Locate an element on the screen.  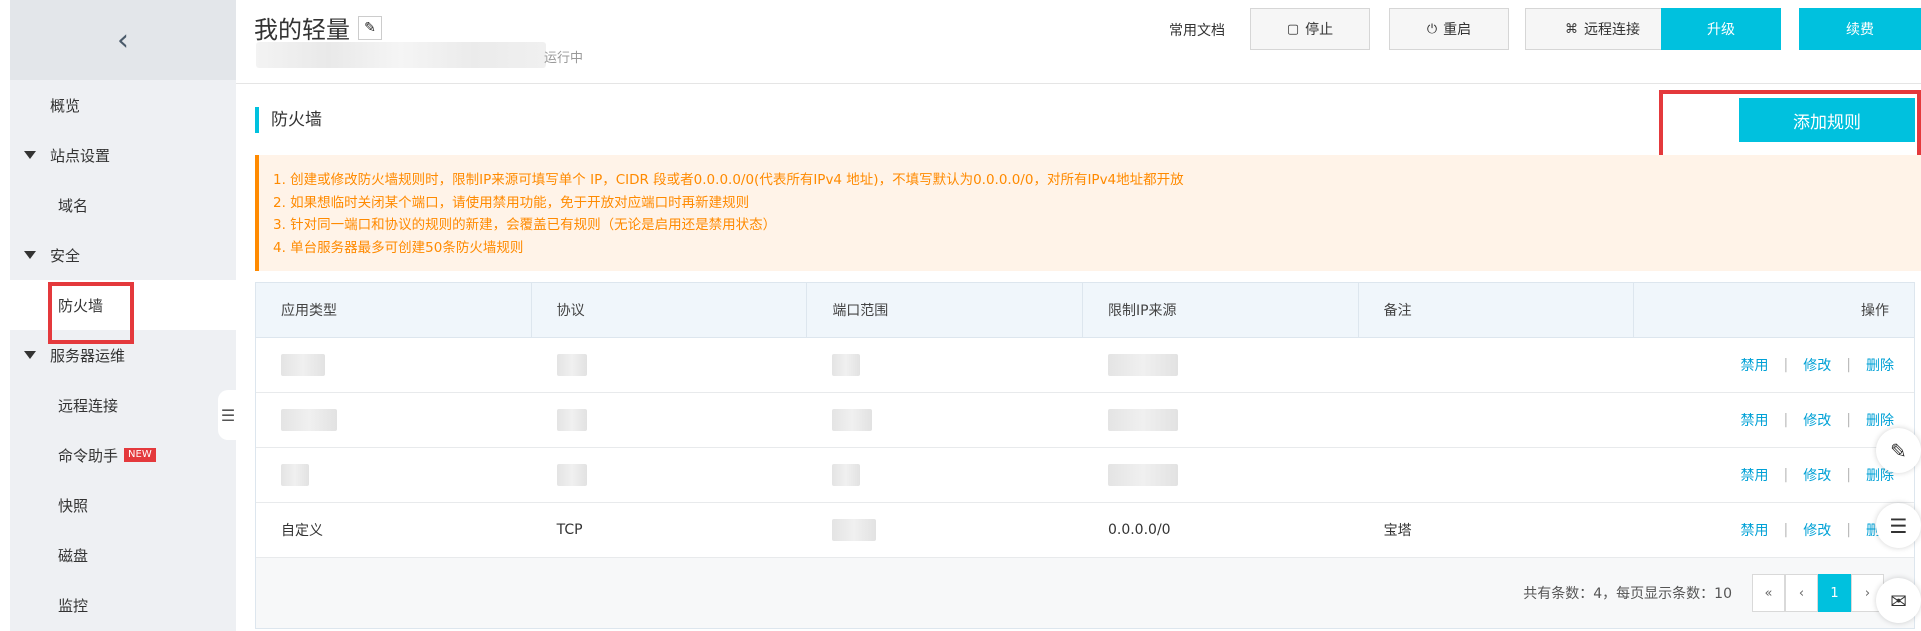
cell-ip-source: 0.0.0.0/0 is located at coordinates (1139, 530).